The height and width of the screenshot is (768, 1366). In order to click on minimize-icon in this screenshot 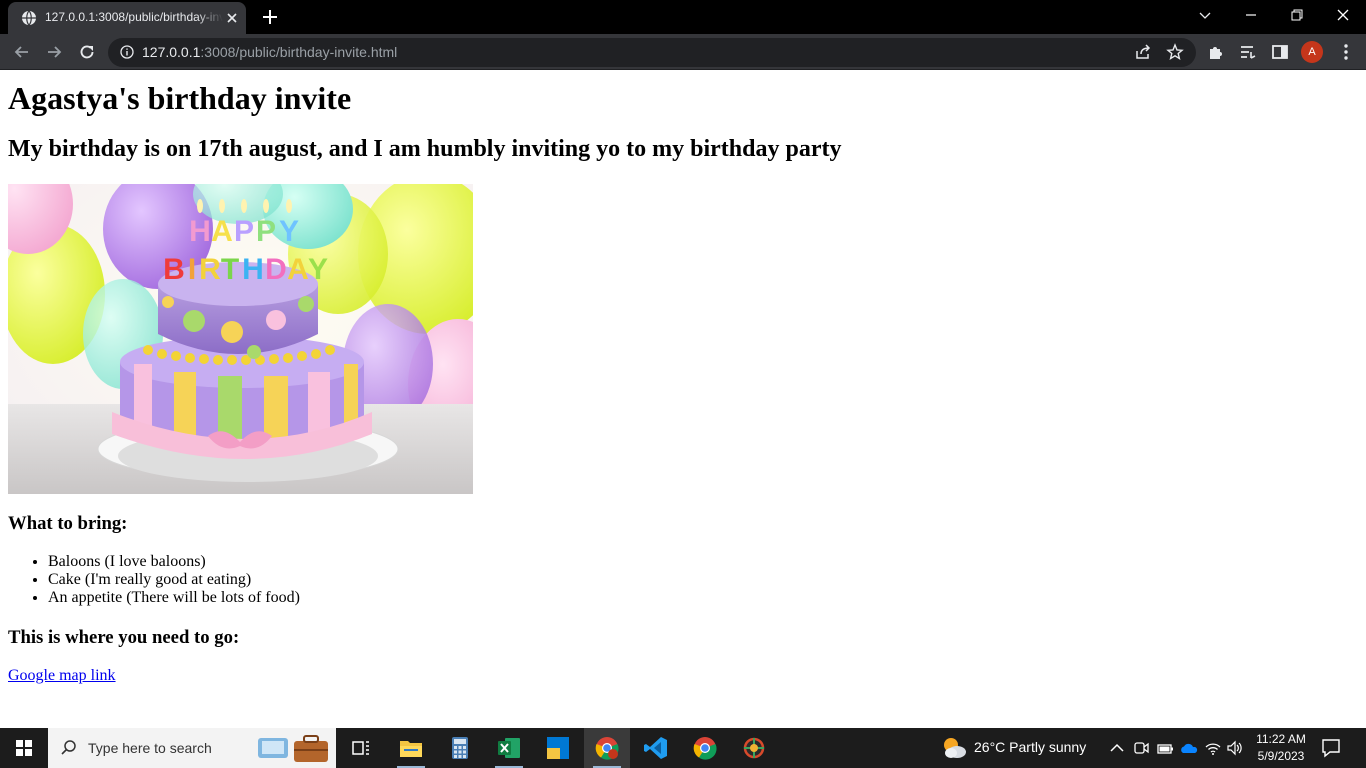, I will do `click(1251, 15)`.